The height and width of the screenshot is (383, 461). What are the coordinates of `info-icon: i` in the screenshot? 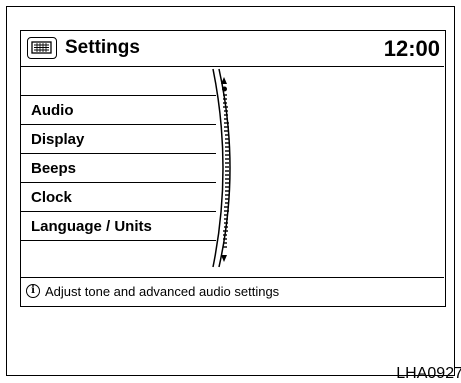 It's located at (33, 291).